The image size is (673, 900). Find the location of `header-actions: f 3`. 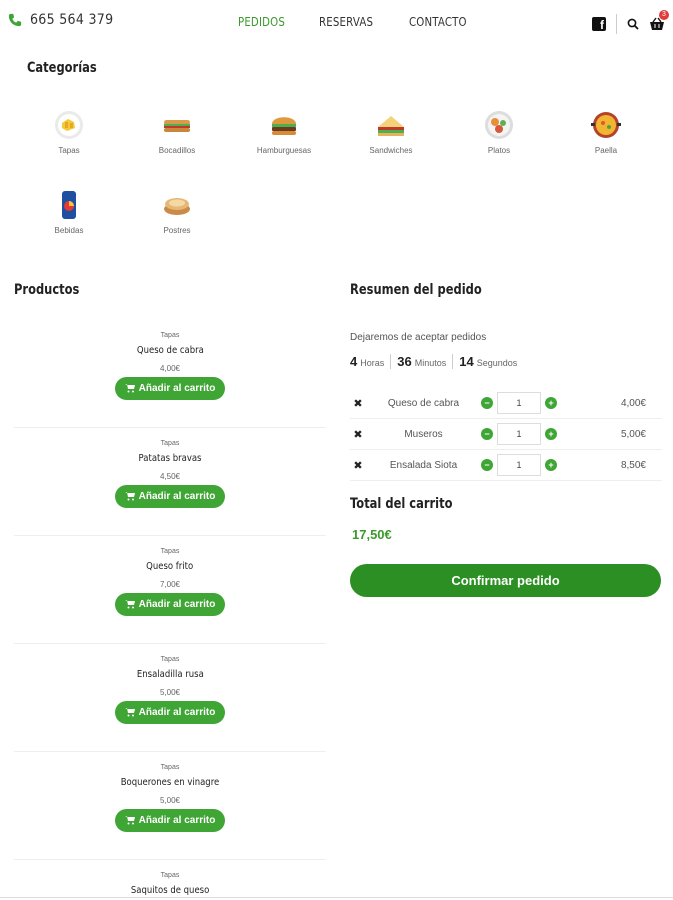

header-actions: f 3 is located at coordinates (630, 22).